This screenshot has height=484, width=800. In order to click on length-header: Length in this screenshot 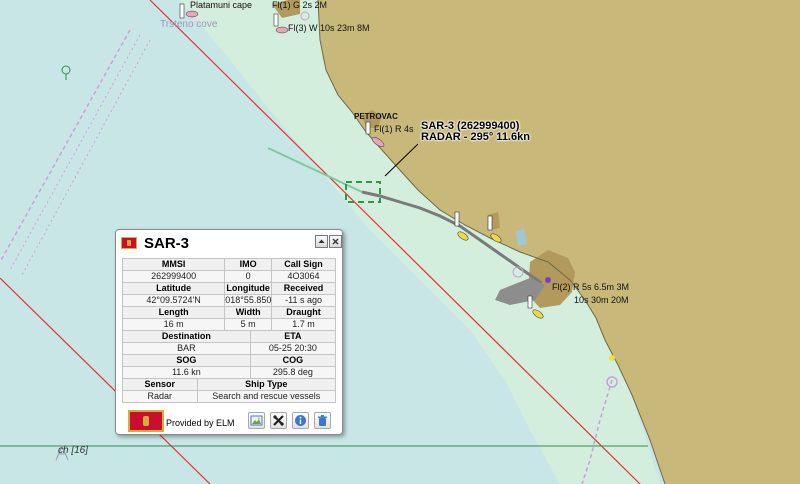, I will do `click(173, 312)`.